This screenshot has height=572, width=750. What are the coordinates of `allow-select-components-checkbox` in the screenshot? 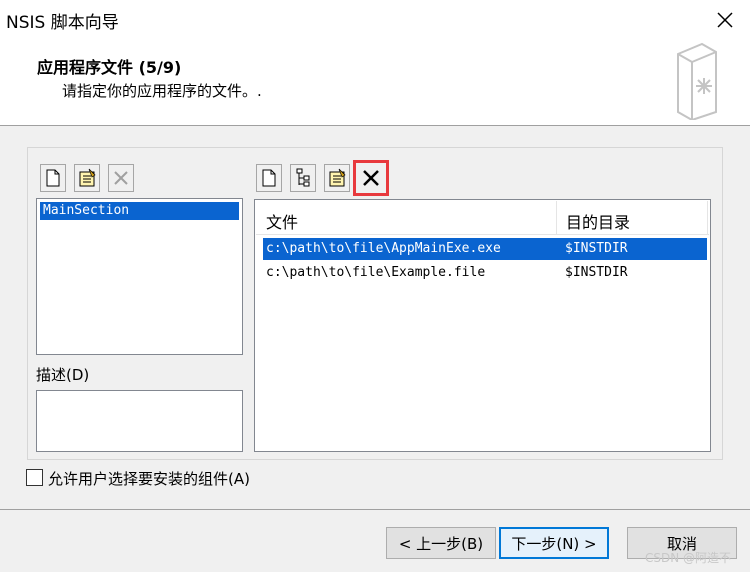 It's located at (34, 477).